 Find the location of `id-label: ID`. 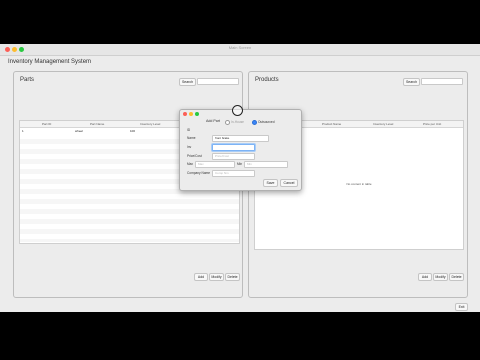

id-label: ID is located at coordinates (189, 130).